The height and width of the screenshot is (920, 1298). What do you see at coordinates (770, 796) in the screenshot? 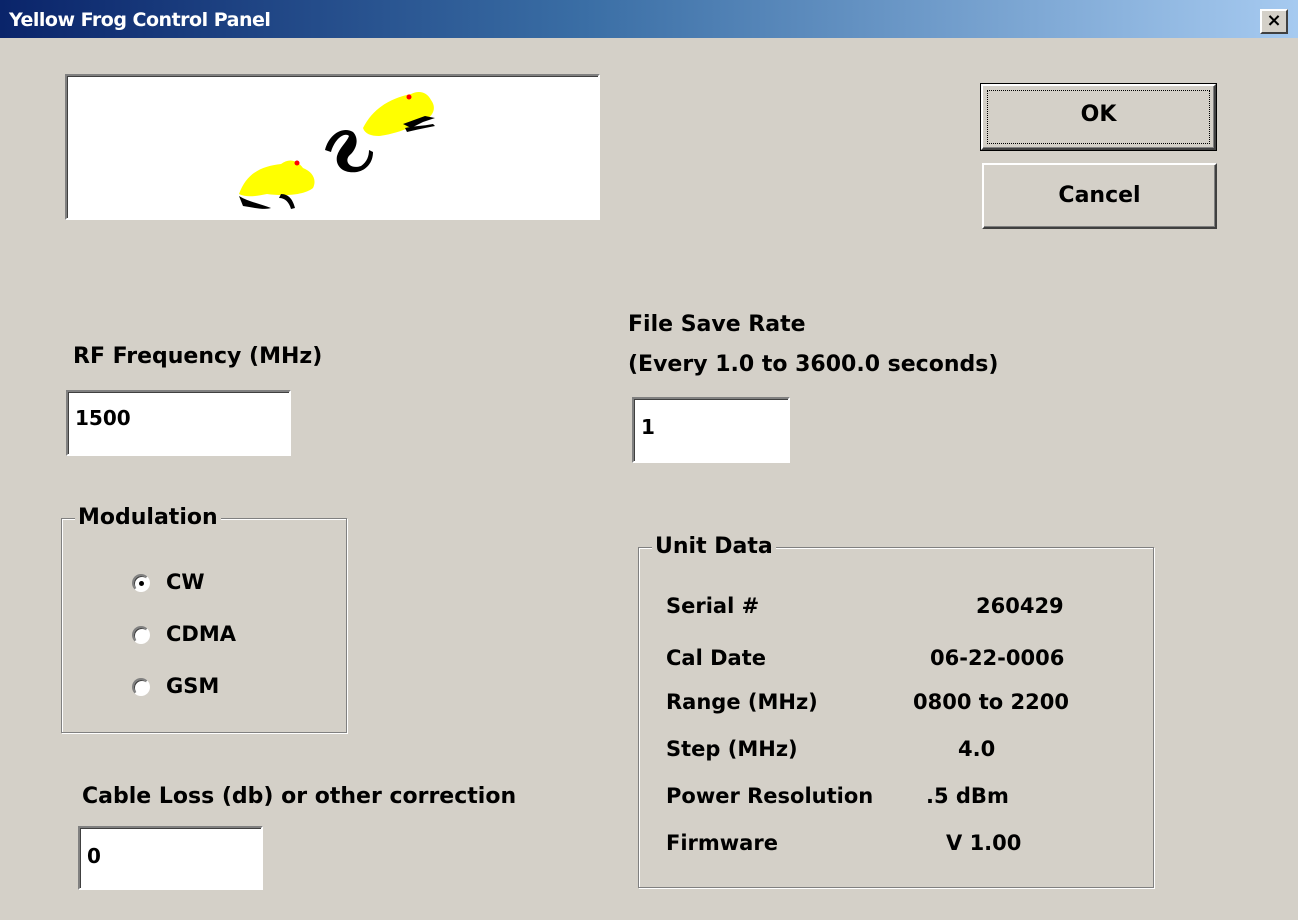
I see `power-resolution-label: Power Resolution` at bounding box center [770, 796].